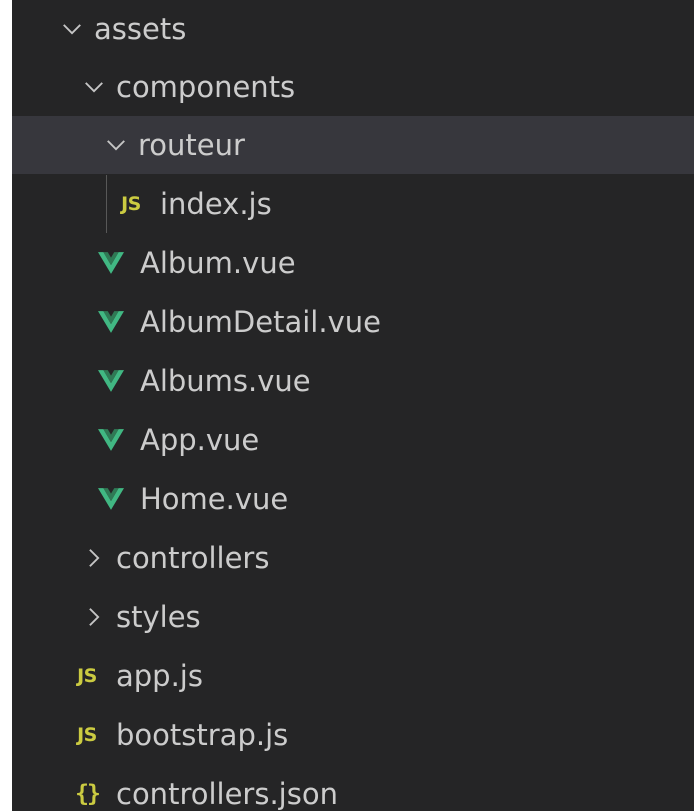 The height and width of the screenshot is (811, 694). Describe the element at coordinates (353, 87) in the screenshot. I see `tree-item-components: components` at that location.